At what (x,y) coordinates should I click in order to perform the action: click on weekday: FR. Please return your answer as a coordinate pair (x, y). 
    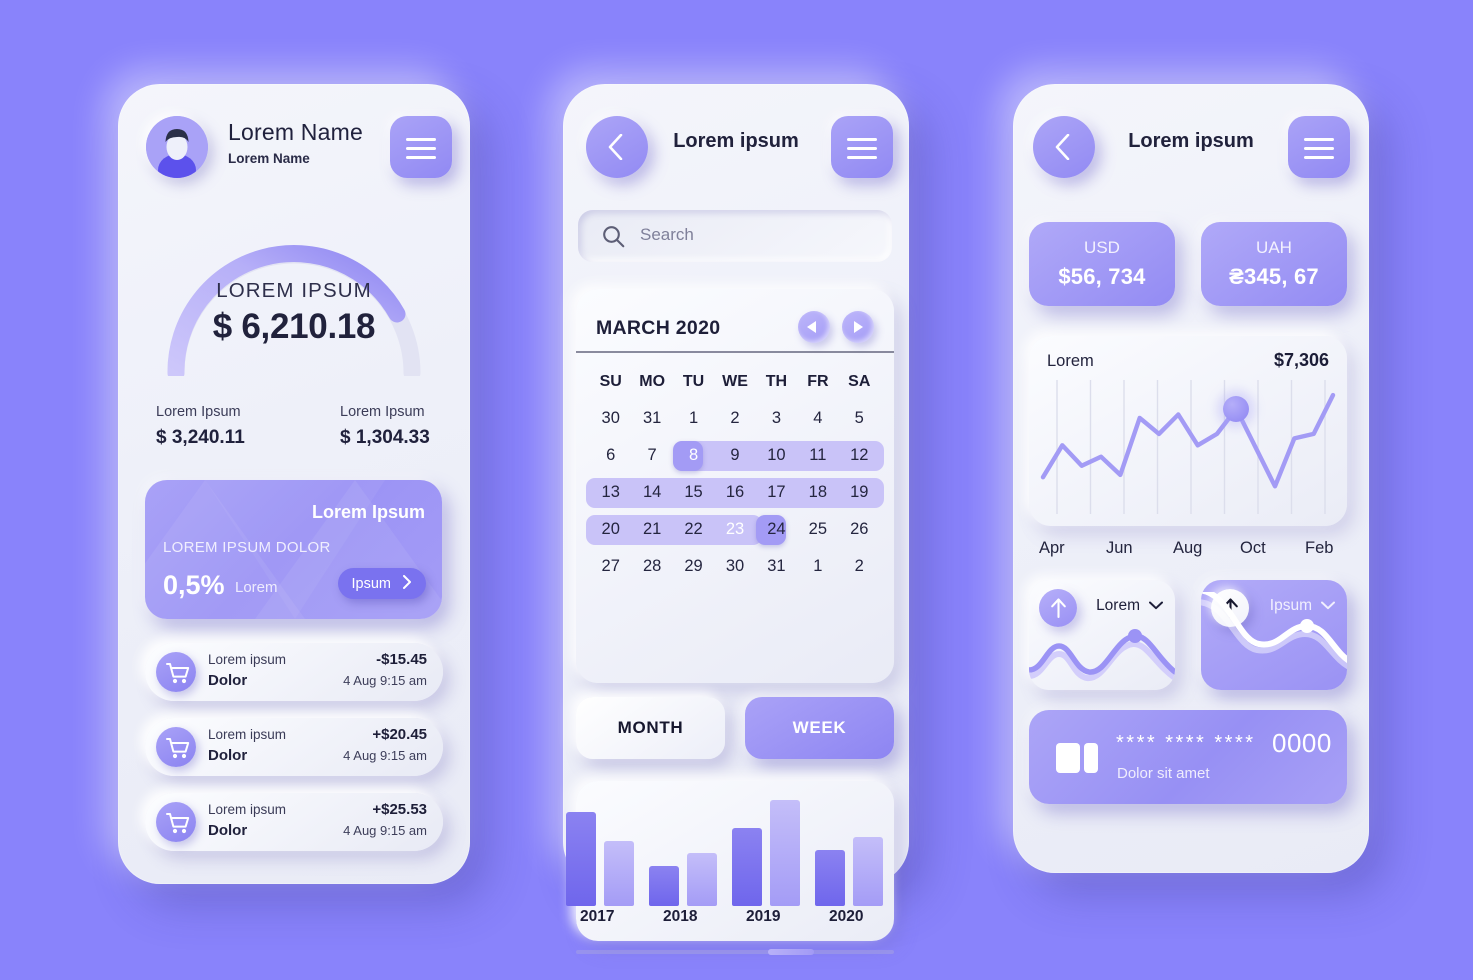
    Looking at the image, I should click on (818, 381).